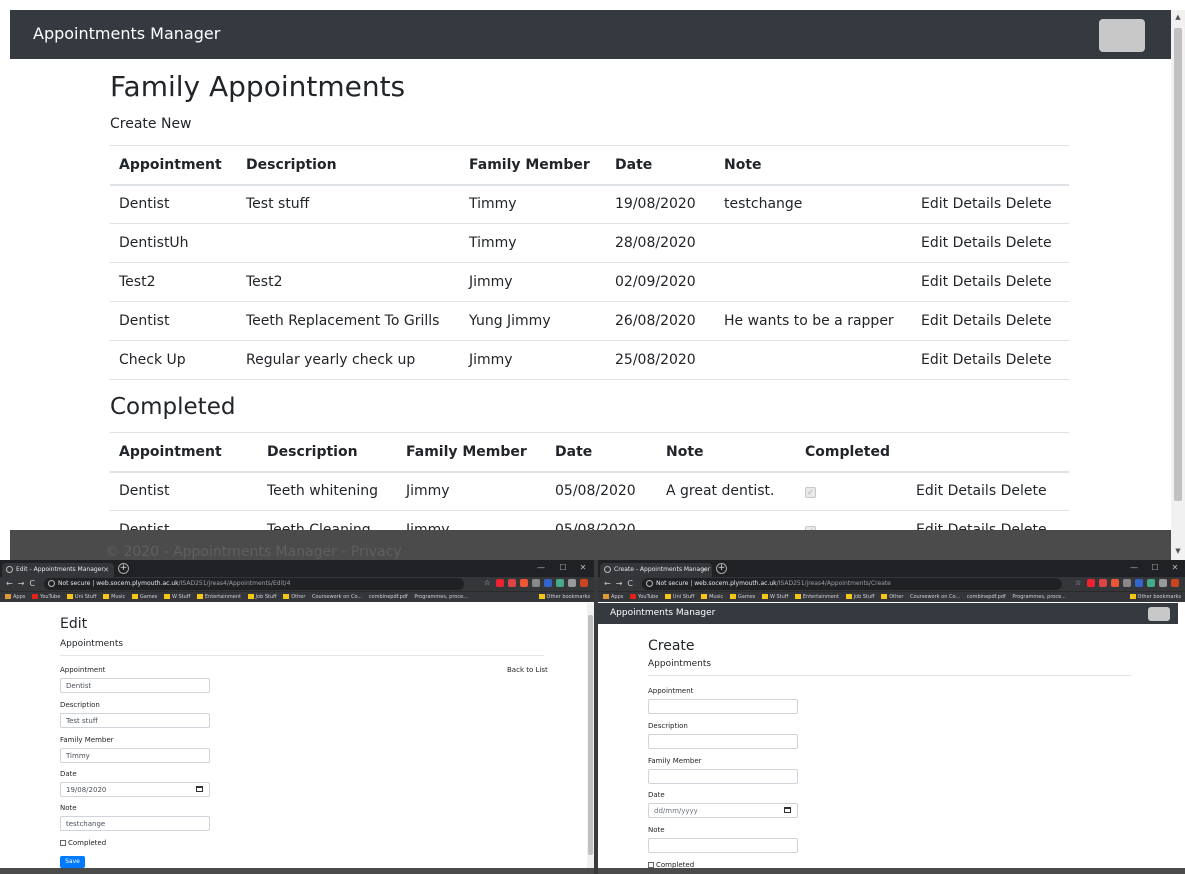 The height and width of the screenshot is (874, 1185). I want to click on create-new-link: Create New, so click(151, 124).